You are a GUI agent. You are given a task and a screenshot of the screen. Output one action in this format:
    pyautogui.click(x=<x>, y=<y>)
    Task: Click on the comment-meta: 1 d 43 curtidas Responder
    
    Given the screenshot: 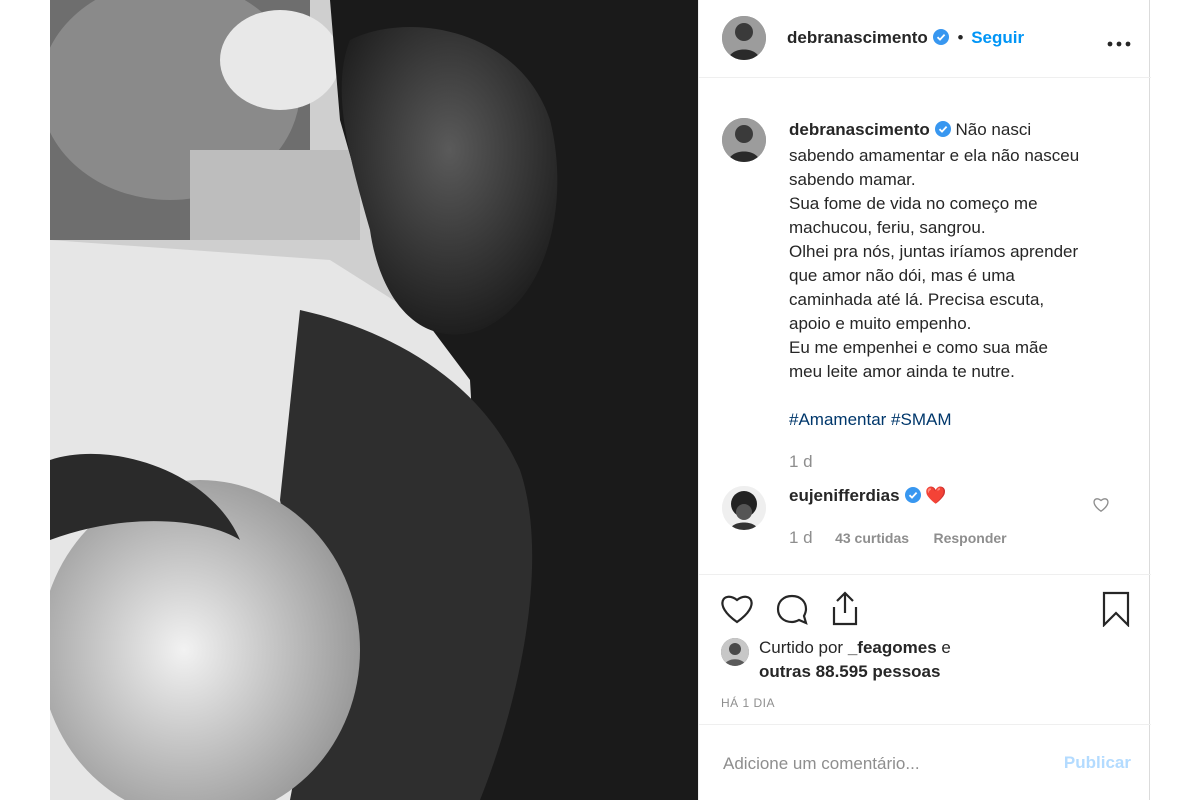 What is the action you would take?
    pyautogui.click(x=898, y=538)
    